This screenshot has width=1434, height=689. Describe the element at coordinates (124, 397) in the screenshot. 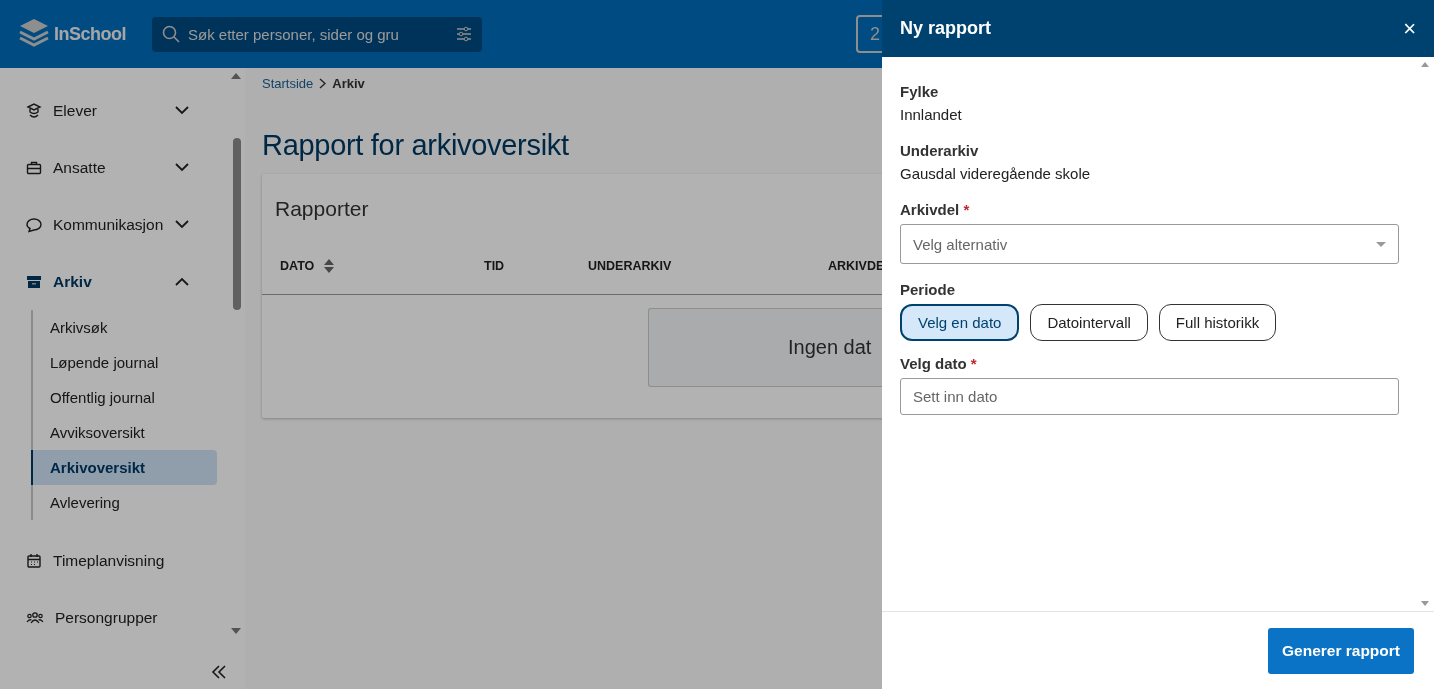

I see `sidebar-subitem: Offentlig journal` at that location.